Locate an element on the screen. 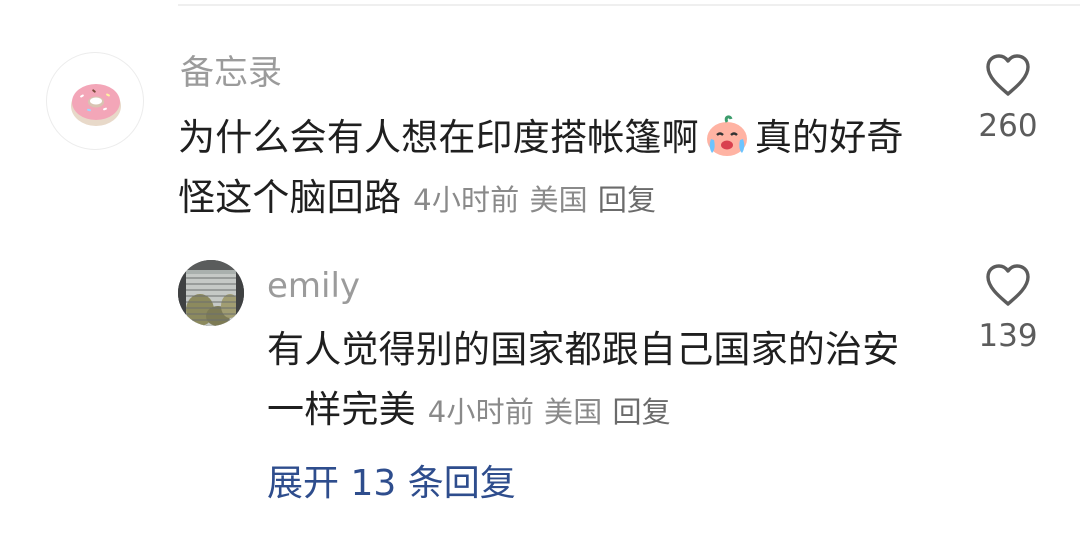  donut-icon is located at coordinates (96, 105).